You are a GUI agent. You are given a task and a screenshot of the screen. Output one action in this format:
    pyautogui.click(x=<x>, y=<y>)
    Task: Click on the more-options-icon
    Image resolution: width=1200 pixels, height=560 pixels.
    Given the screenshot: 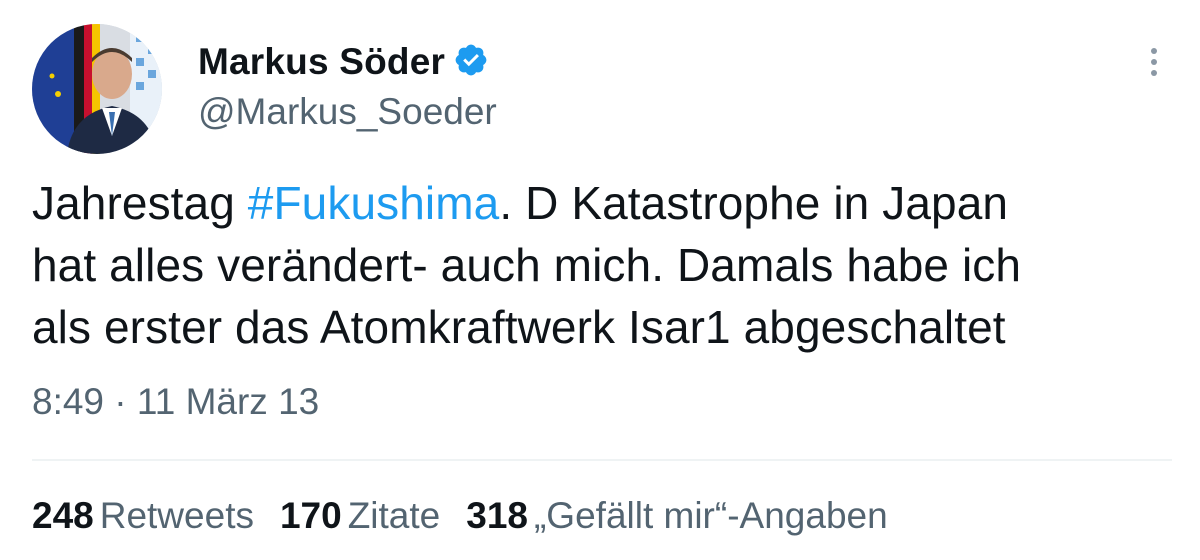 What is the action you would take?
    pyautogui.click(x=1154, y=62)
    